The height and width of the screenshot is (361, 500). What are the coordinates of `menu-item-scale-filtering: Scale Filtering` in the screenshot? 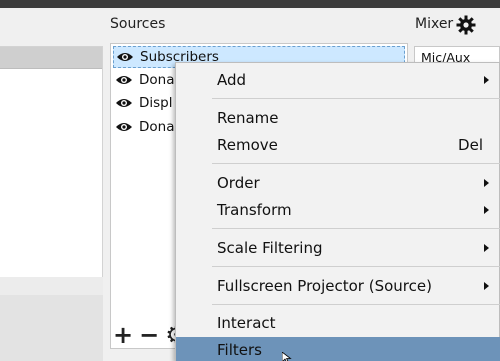 It's located at (338, 248).